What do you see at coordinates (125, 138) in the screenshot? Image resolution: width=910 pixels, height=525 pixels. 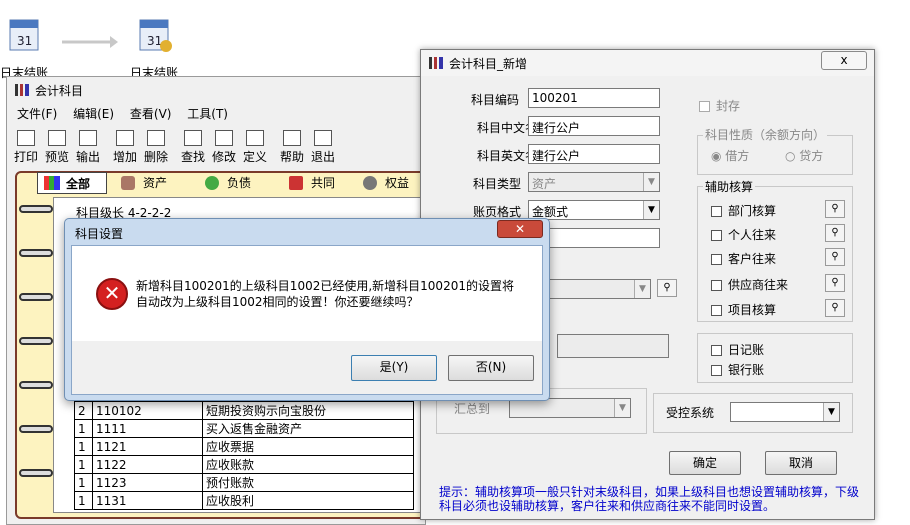 I see `add-icon` at bounding box center [125, 138].